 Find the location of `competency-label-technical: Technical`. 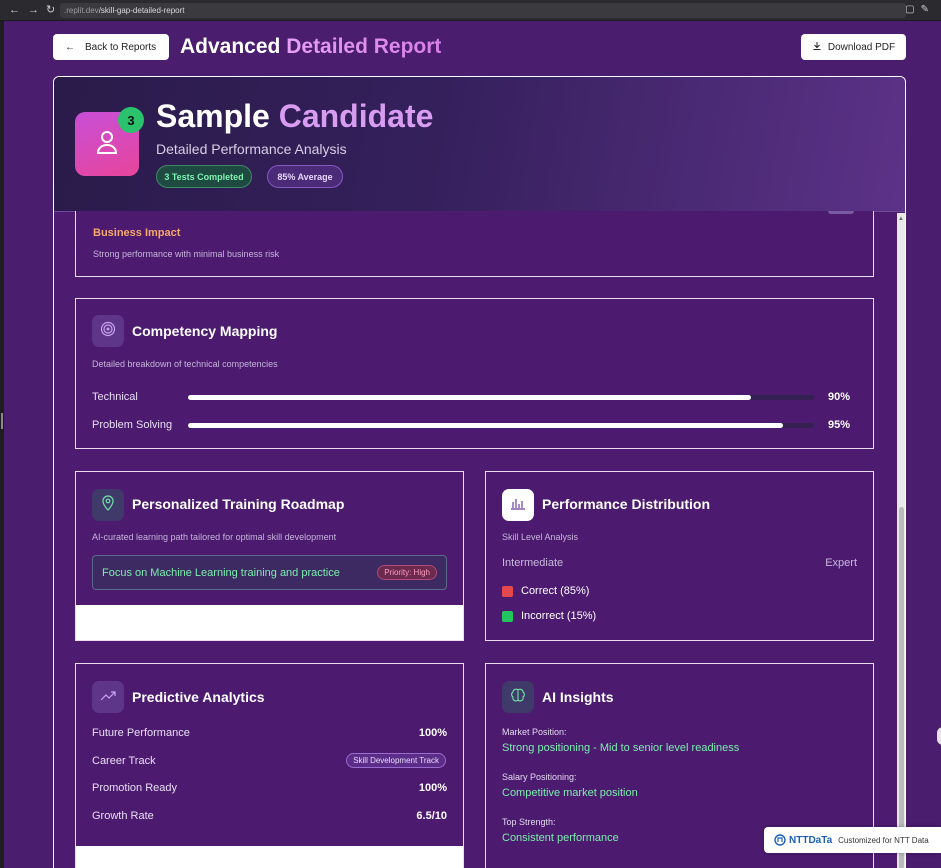

competency-label-technical: Technical is located at coordinates (115, 397).